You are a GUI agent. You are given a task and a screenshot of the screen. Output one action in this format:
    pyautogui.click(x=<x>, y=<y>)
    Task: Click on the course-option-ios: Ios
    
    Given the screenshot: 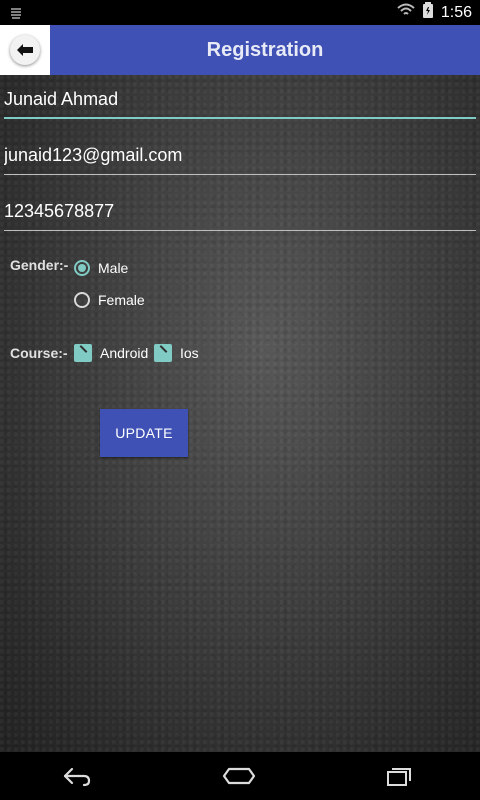 What is the action you would take?
    pyautogui.click(x=176, y=353)
    